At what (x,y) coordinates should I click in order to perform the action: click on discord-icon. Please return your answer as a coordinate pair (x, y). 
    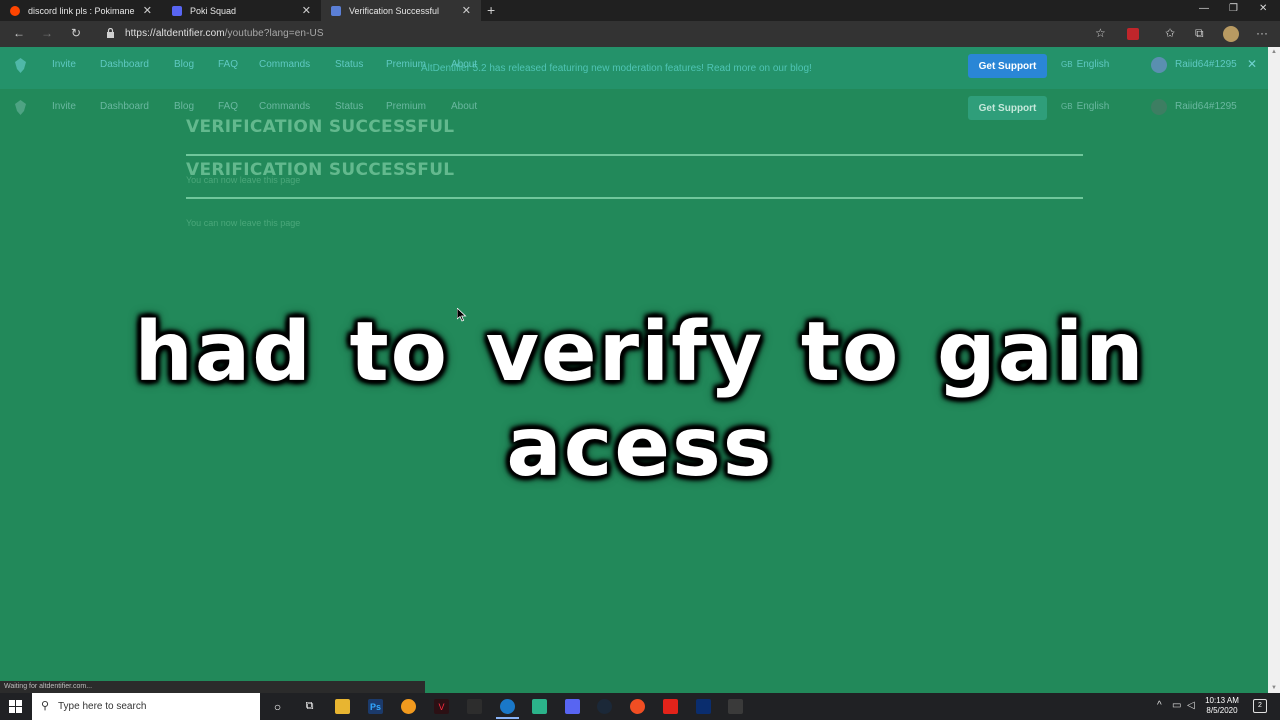
    Looking at the image, I should click on (177, 10).